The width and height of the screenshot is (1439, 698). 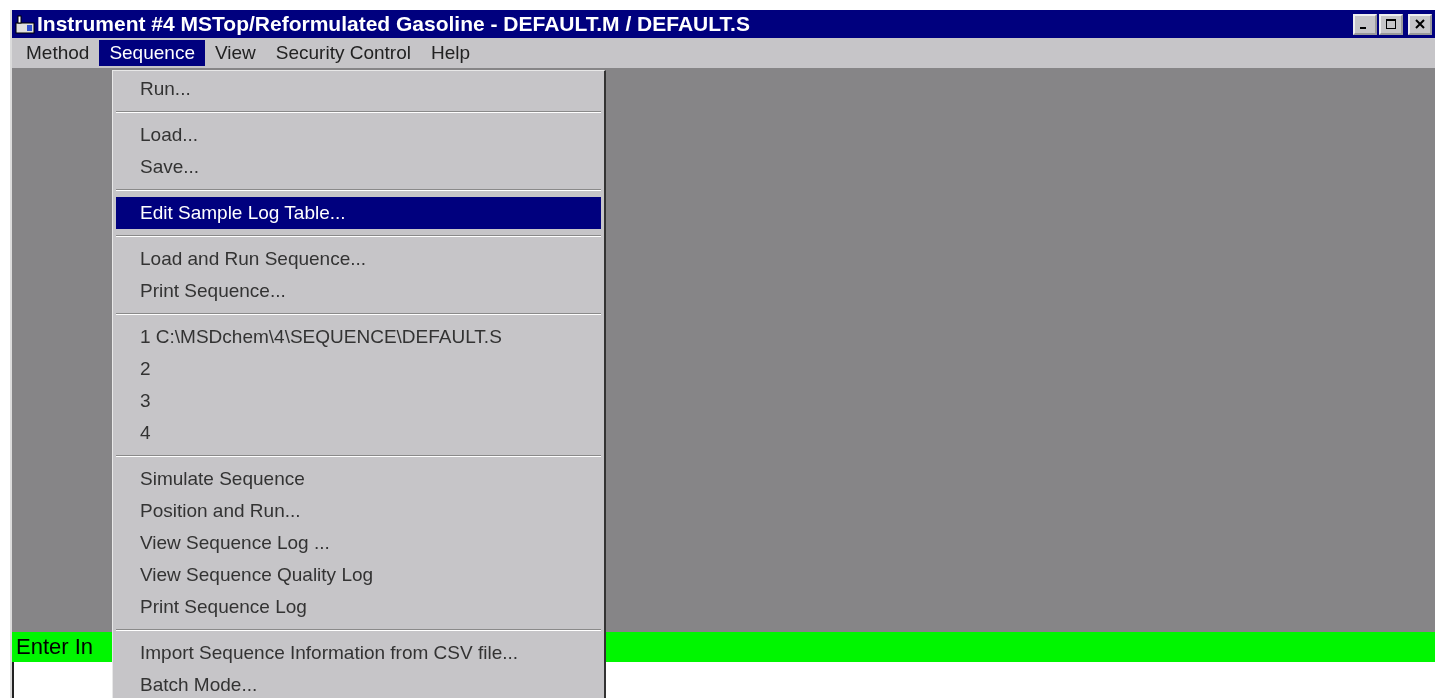 I want to click on menu-item: 1 C:\MSDchem\4\SEQUENCE\DEFAULT.S, so click(x=358, y=337).